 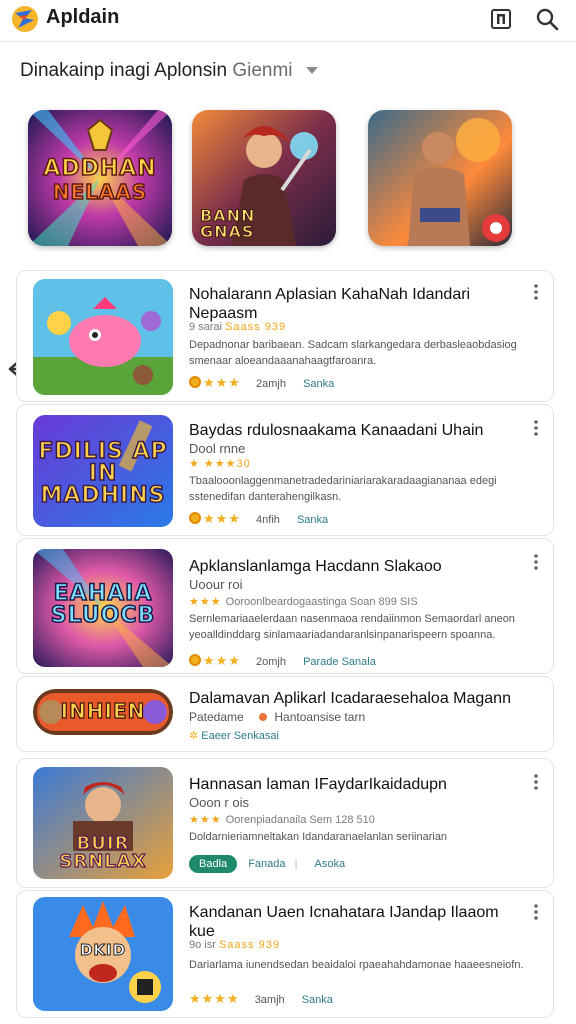 I want to click on item-tag: Parade Sanala, so click(x=339, y=662).